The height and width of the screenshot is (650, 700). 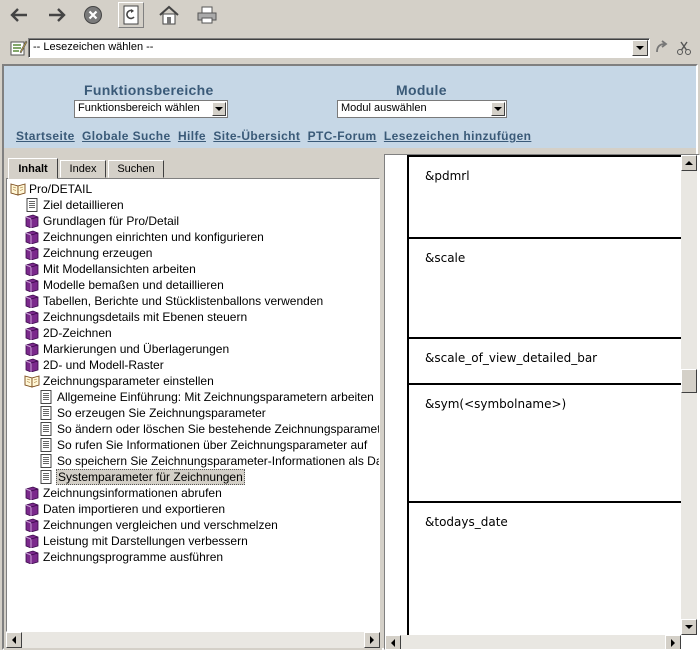 I want to click on tree-item: Systemparameter für Zeichnungen, so click(x=141, y=477).